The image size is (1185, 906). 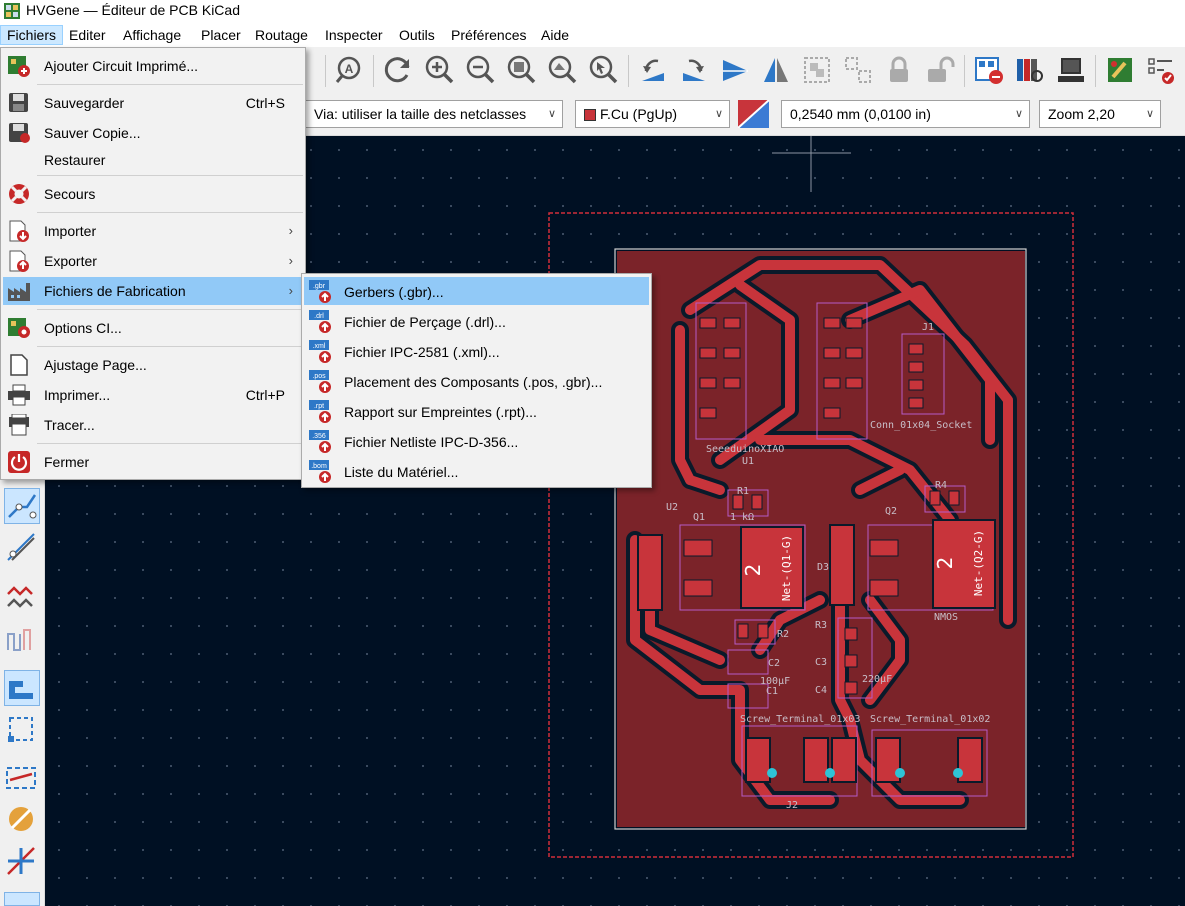 I want to click on flip-icon, so click(x=735, y=70).